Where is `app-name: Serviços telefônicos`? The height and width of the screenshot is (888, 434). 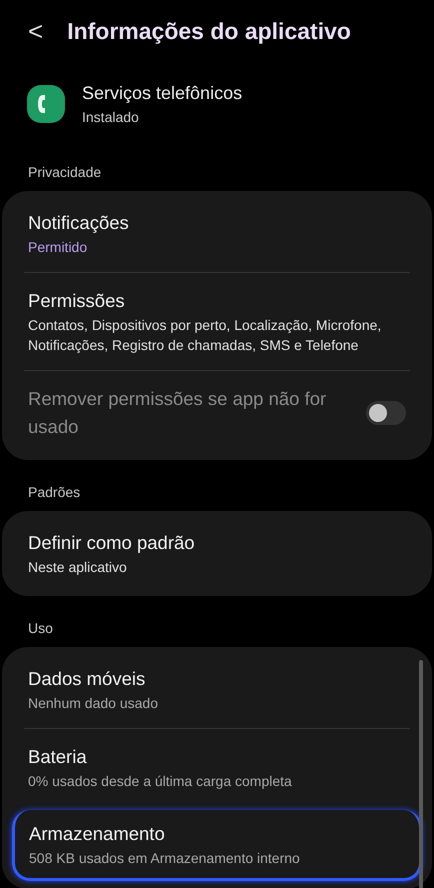 app-name: Serviços telefônicos is located at coordinates (162, 93).